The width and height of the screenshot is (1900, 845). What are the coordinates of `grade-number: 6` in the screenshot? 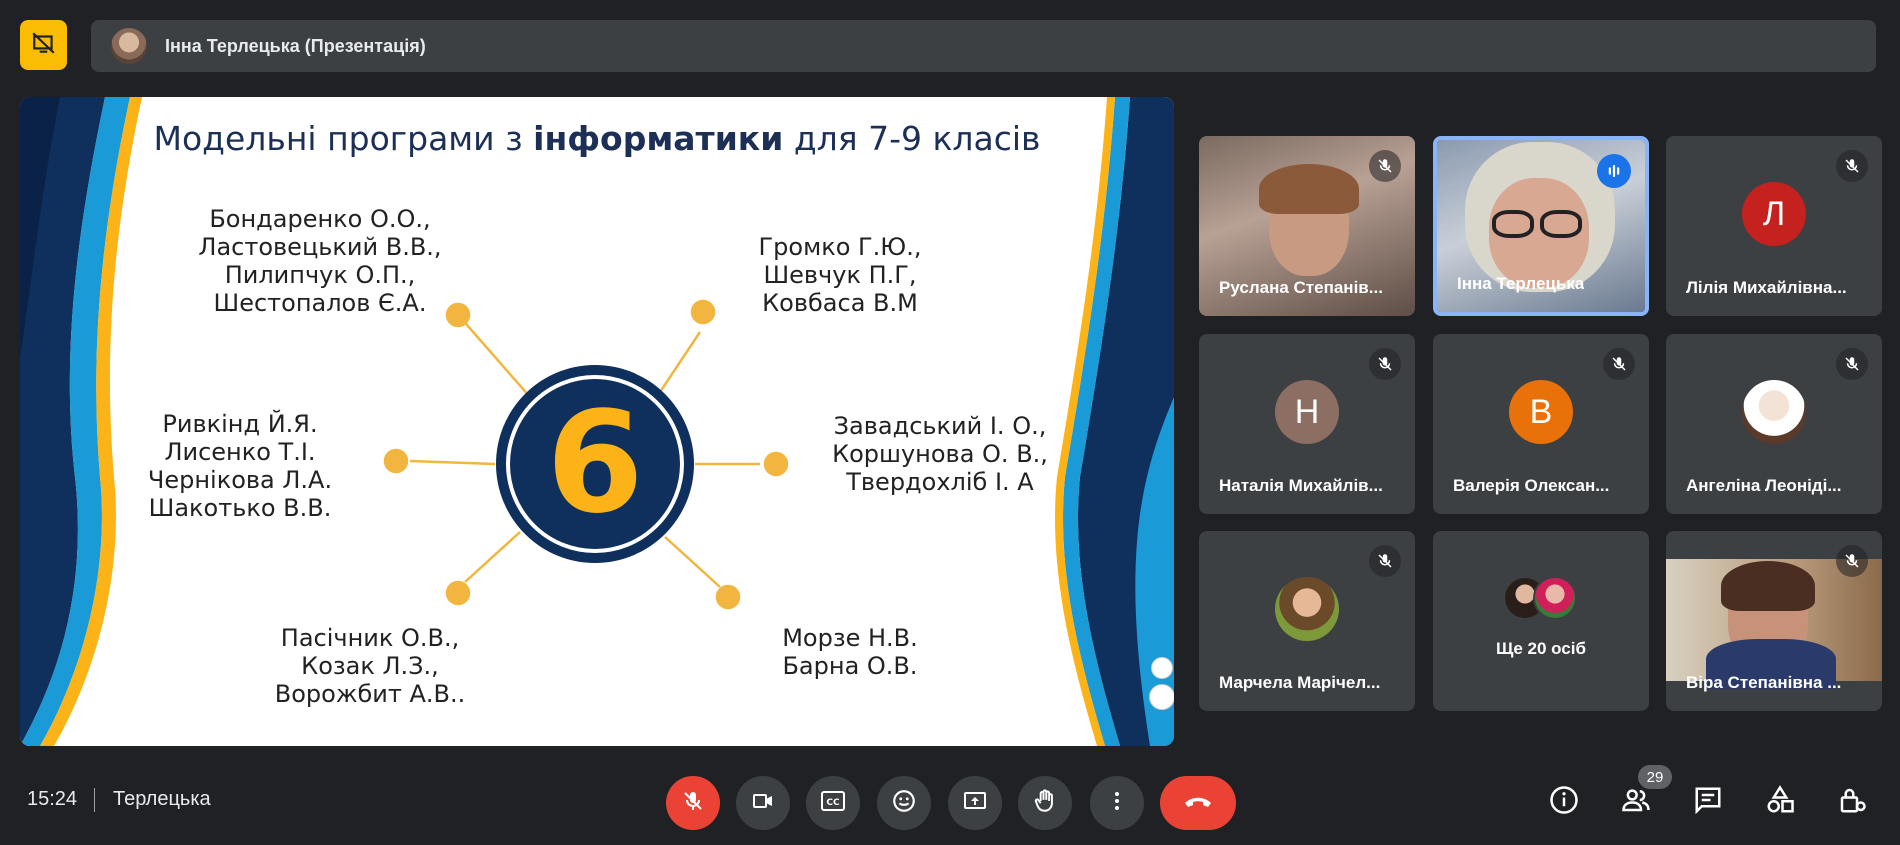 It's located at (595, 464).